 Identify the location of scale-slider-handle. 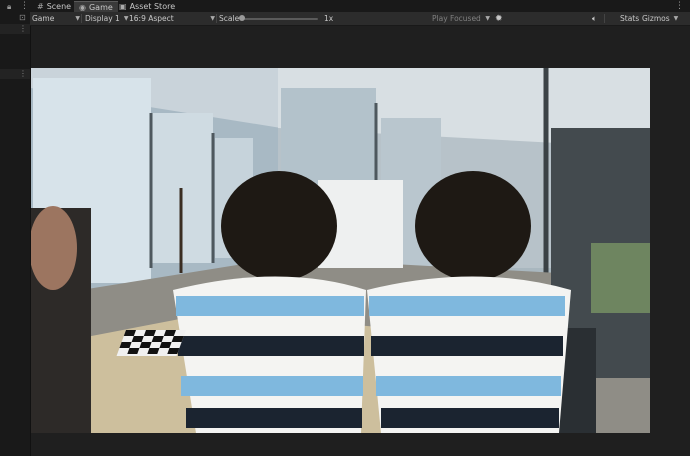
(242, 18).